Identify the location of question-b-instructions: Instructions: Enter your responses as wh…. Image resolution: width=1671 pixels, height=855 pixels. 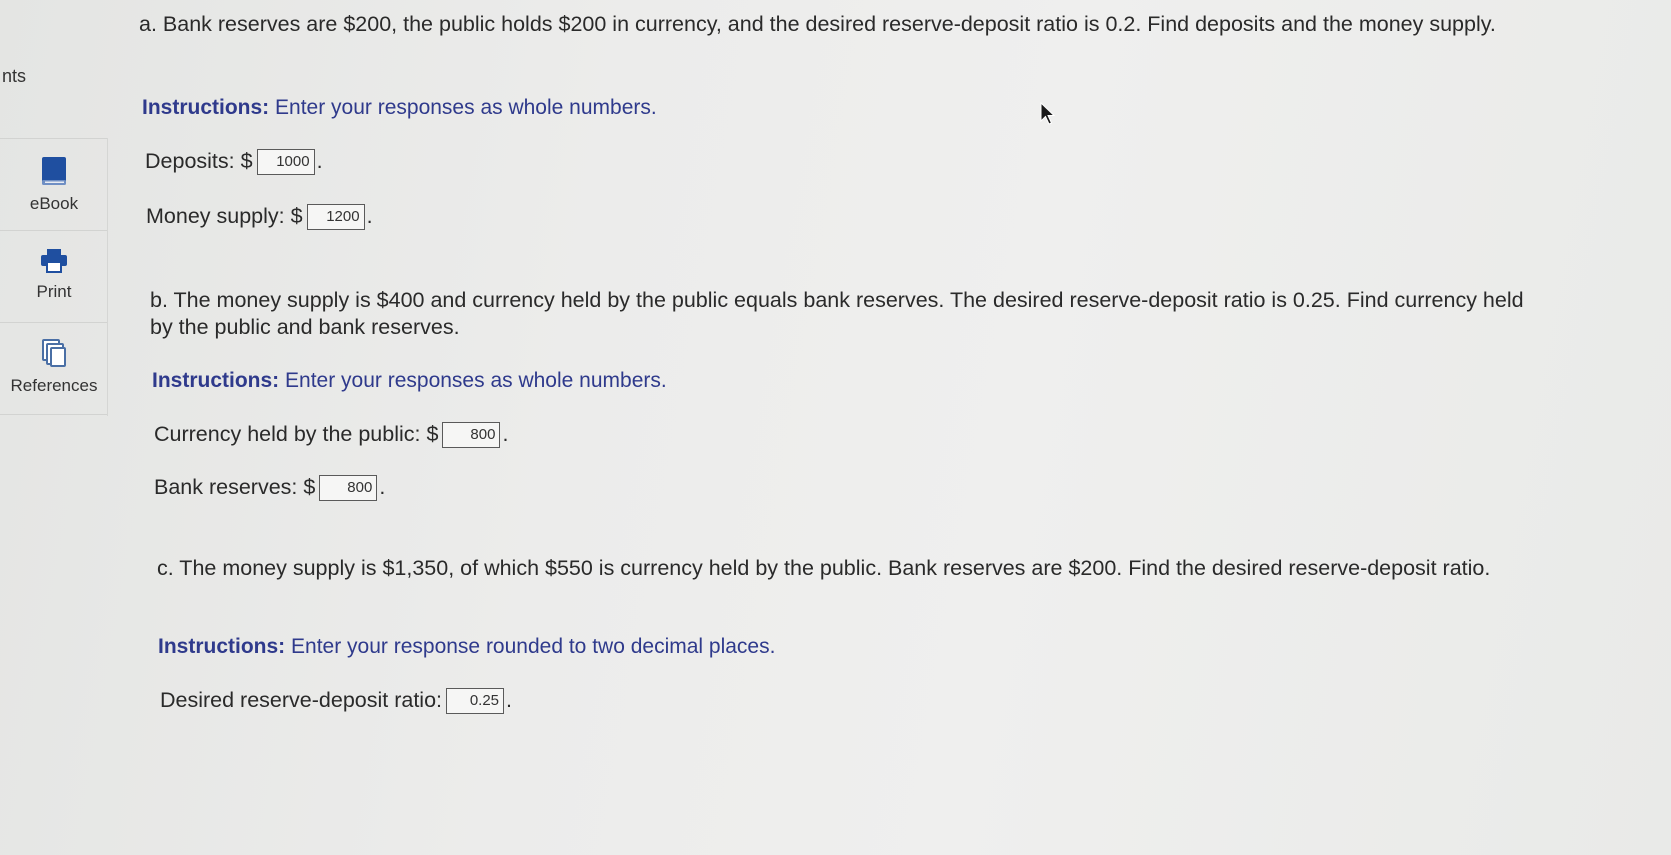
(409, 381).